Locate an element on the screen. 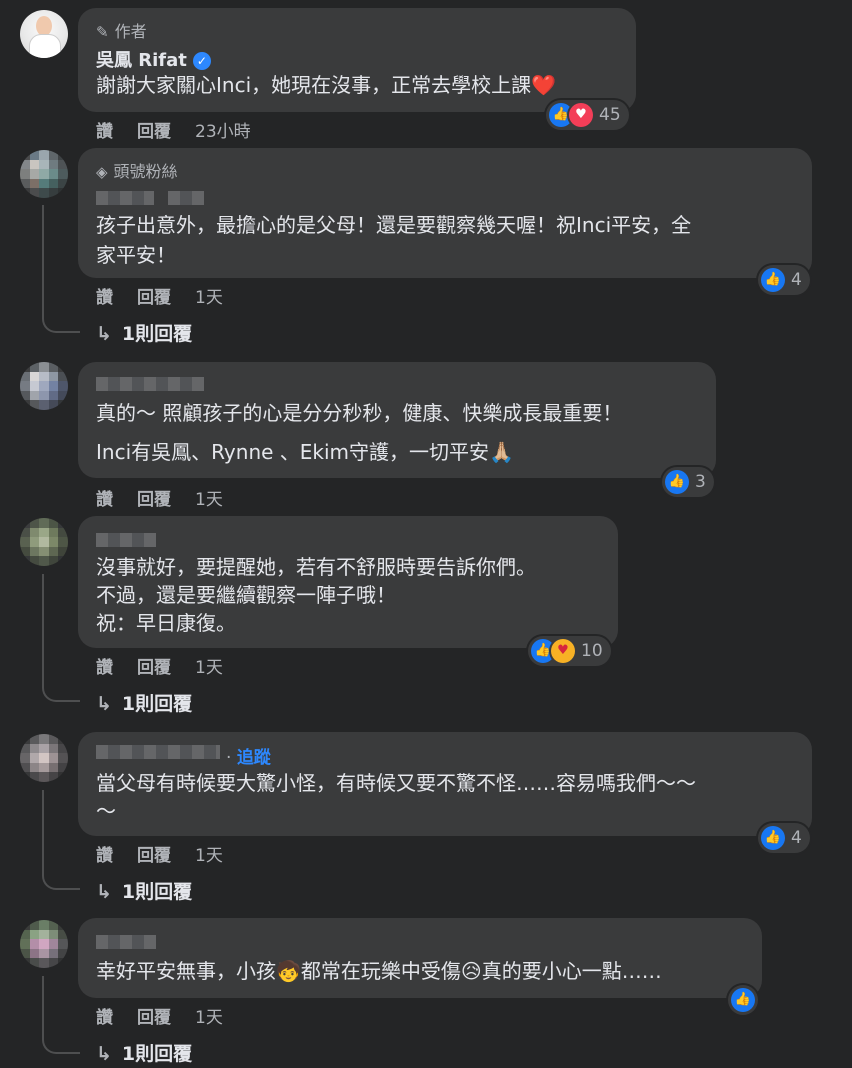 The height and width of the screenshot is (1068, 852). reaction-summary: 👍 3 is located at coordinates (688, 482).